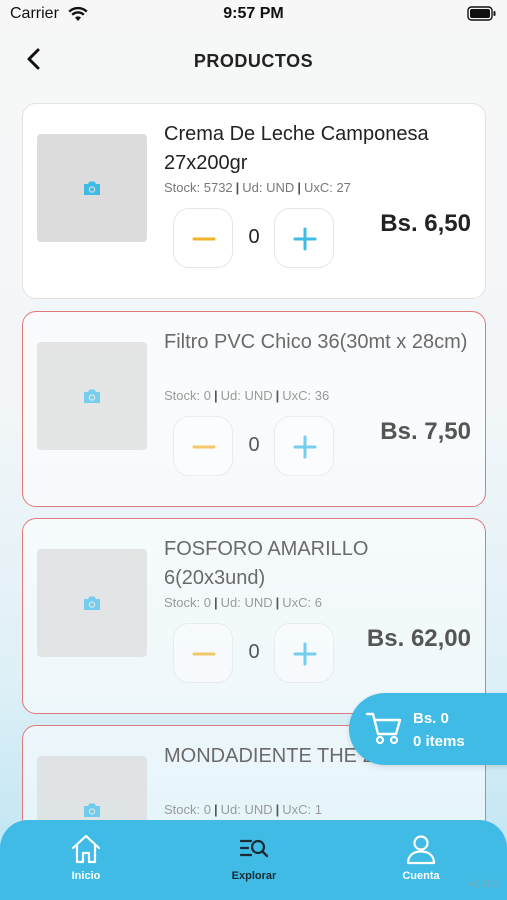  Describe the element at coordinates (425, 431) in the screenshot. I see `product-price: Bs. 7,50` at that location.